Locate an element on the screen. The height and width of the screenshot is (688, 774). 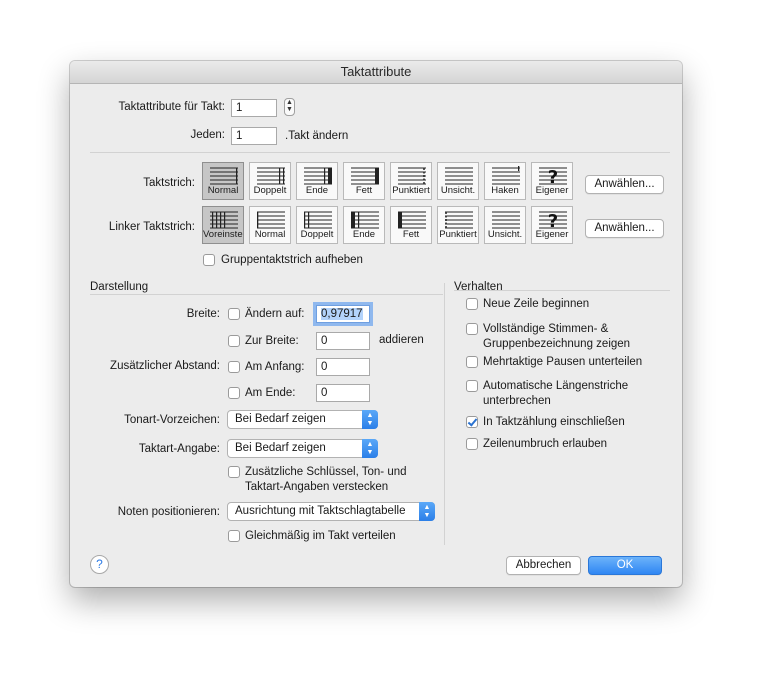
key-signature-value: Bei Bedarf zeigen is located at coordinates (280, 419).